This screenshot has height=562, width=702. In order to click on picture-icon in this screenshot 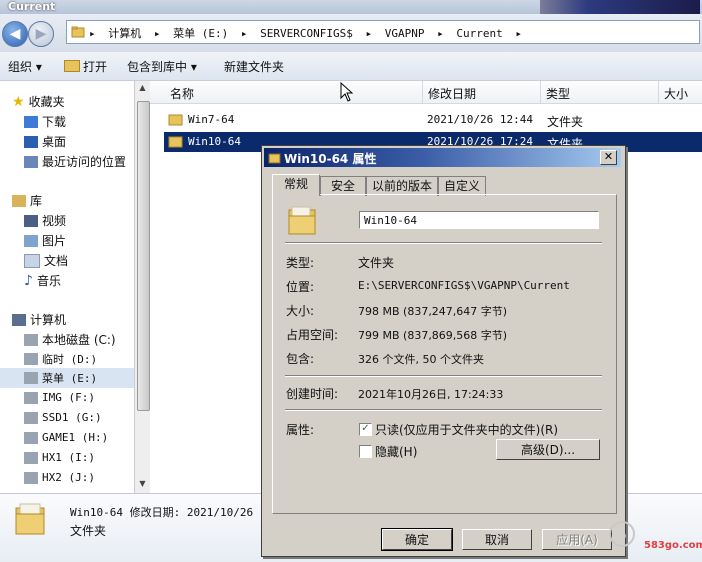, I will do `click(31, 240)`.